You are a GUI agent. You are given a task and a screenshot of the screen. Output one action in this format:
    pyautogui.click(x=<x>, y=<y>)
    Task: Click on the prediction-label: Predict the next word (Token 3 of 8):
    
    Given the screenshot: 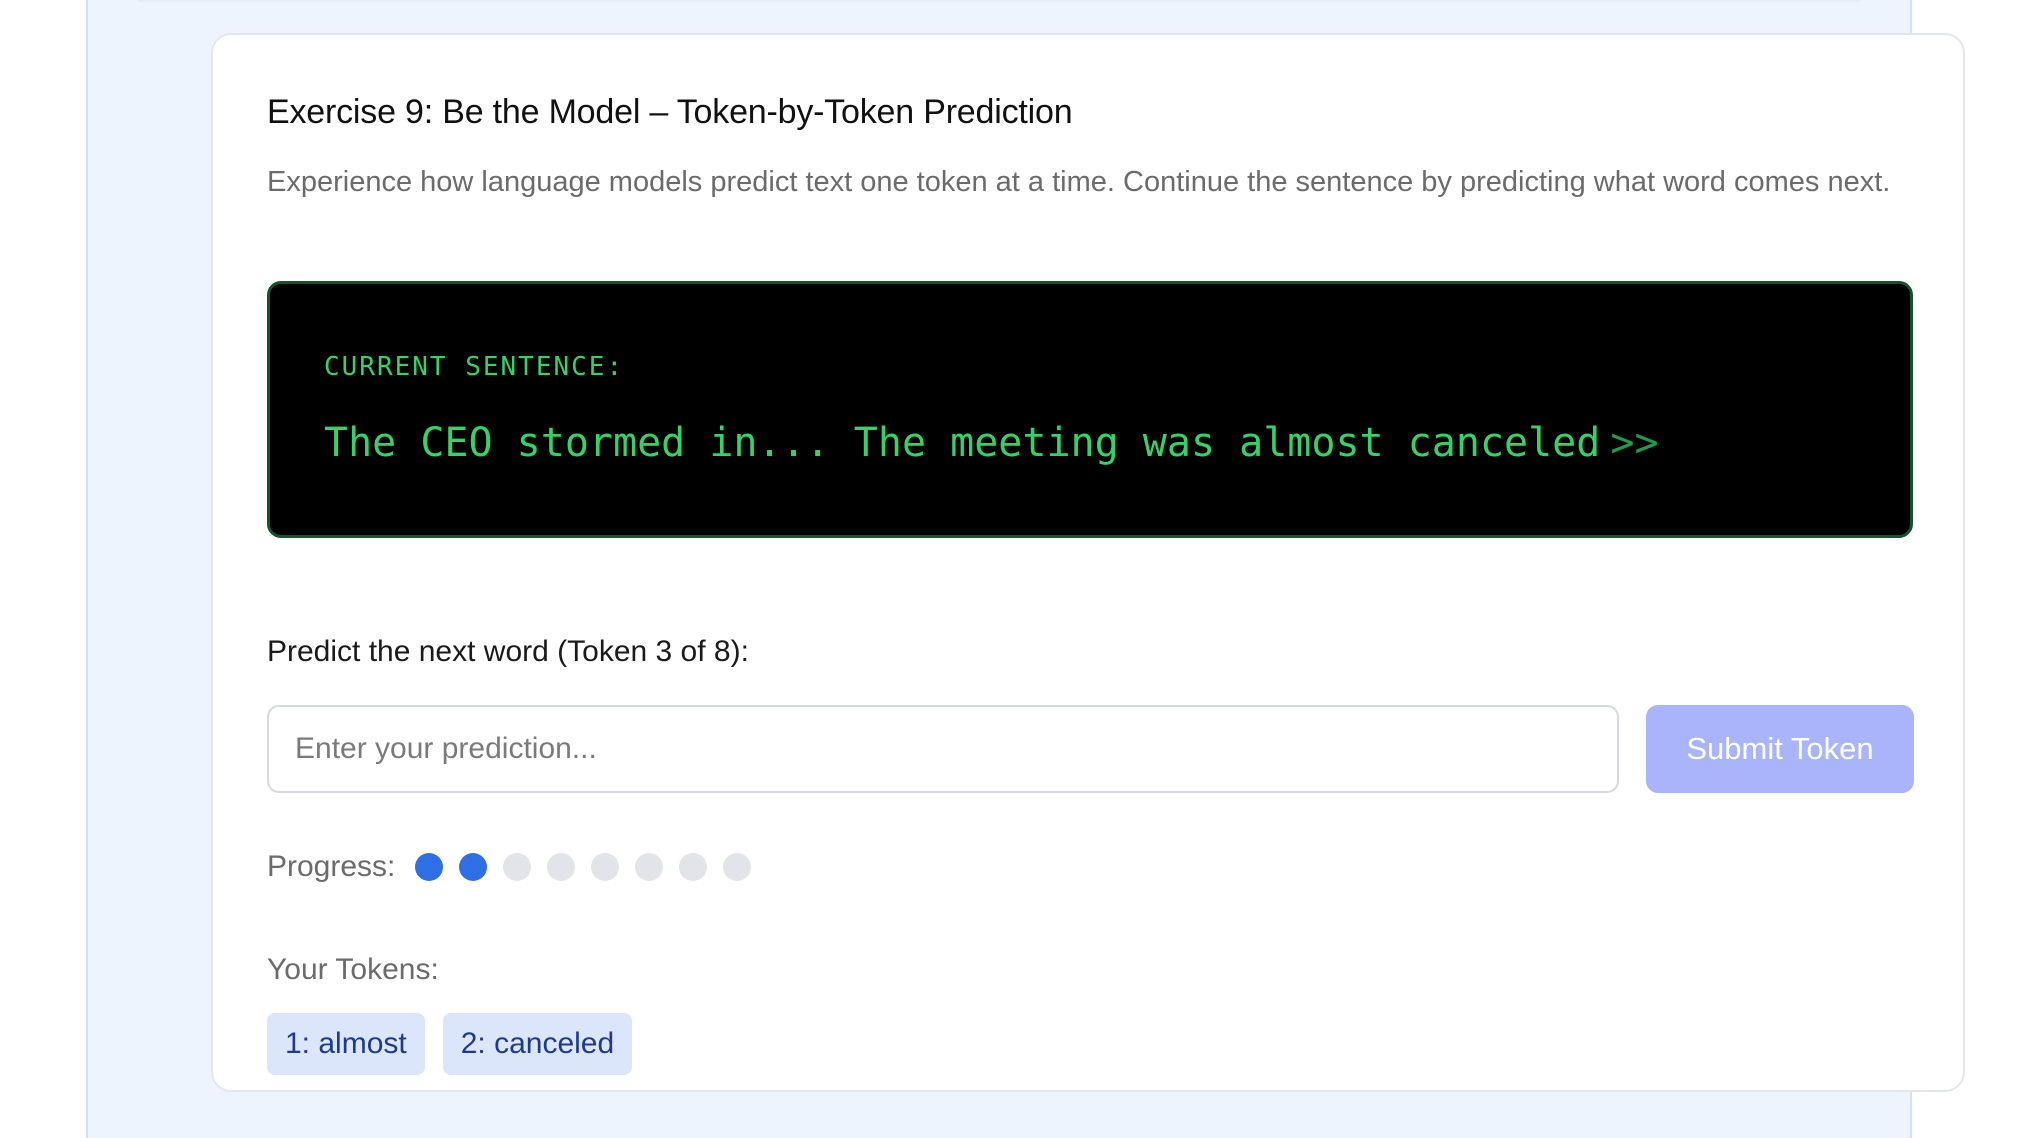 What is the action you would take?
    pyautogui.click(x=508, y=651)
    